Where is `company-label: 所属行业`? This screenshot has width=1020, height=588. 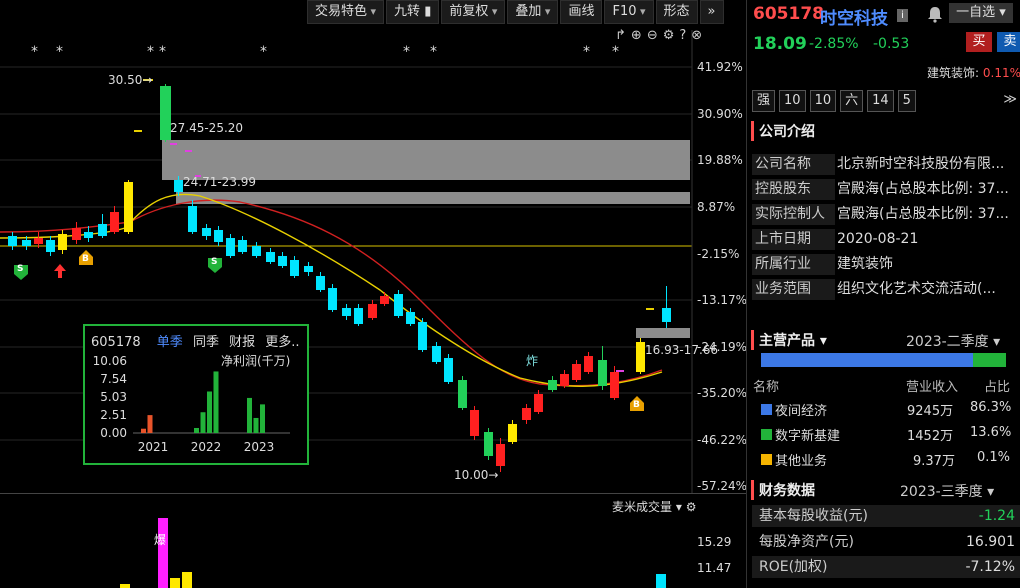 company-label: 所属行业 is located at coordinates (793, 264).